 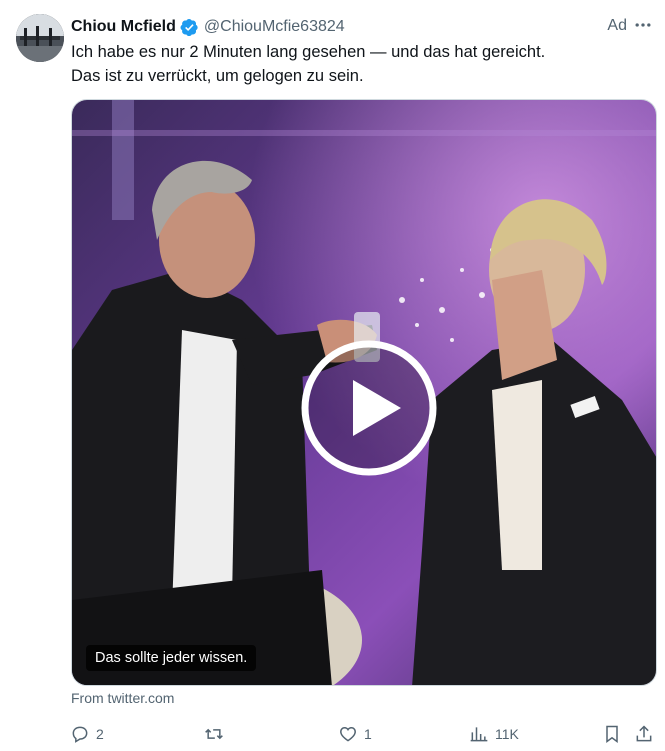 What do you see at coordinates (100, 734) in the screenshot?
I see `reply-count: 2` at bounding box center [100, 734].